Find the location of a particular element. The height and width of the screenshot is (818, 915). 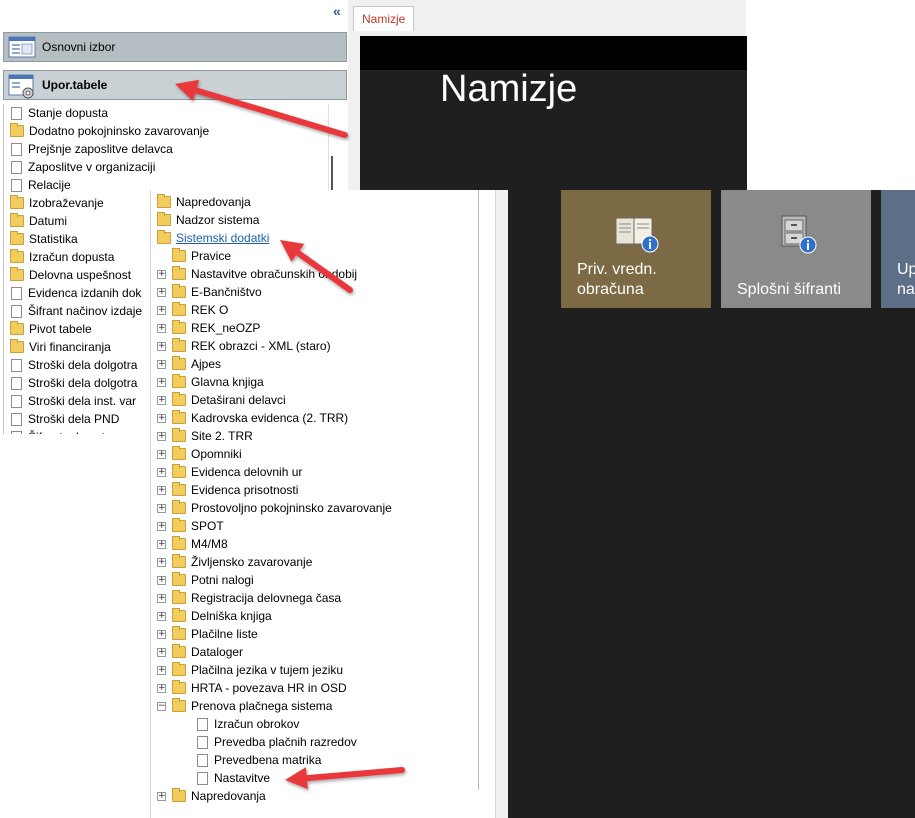

tree-node: + Življensko zavarovanje is located at coordinates (234, 562).